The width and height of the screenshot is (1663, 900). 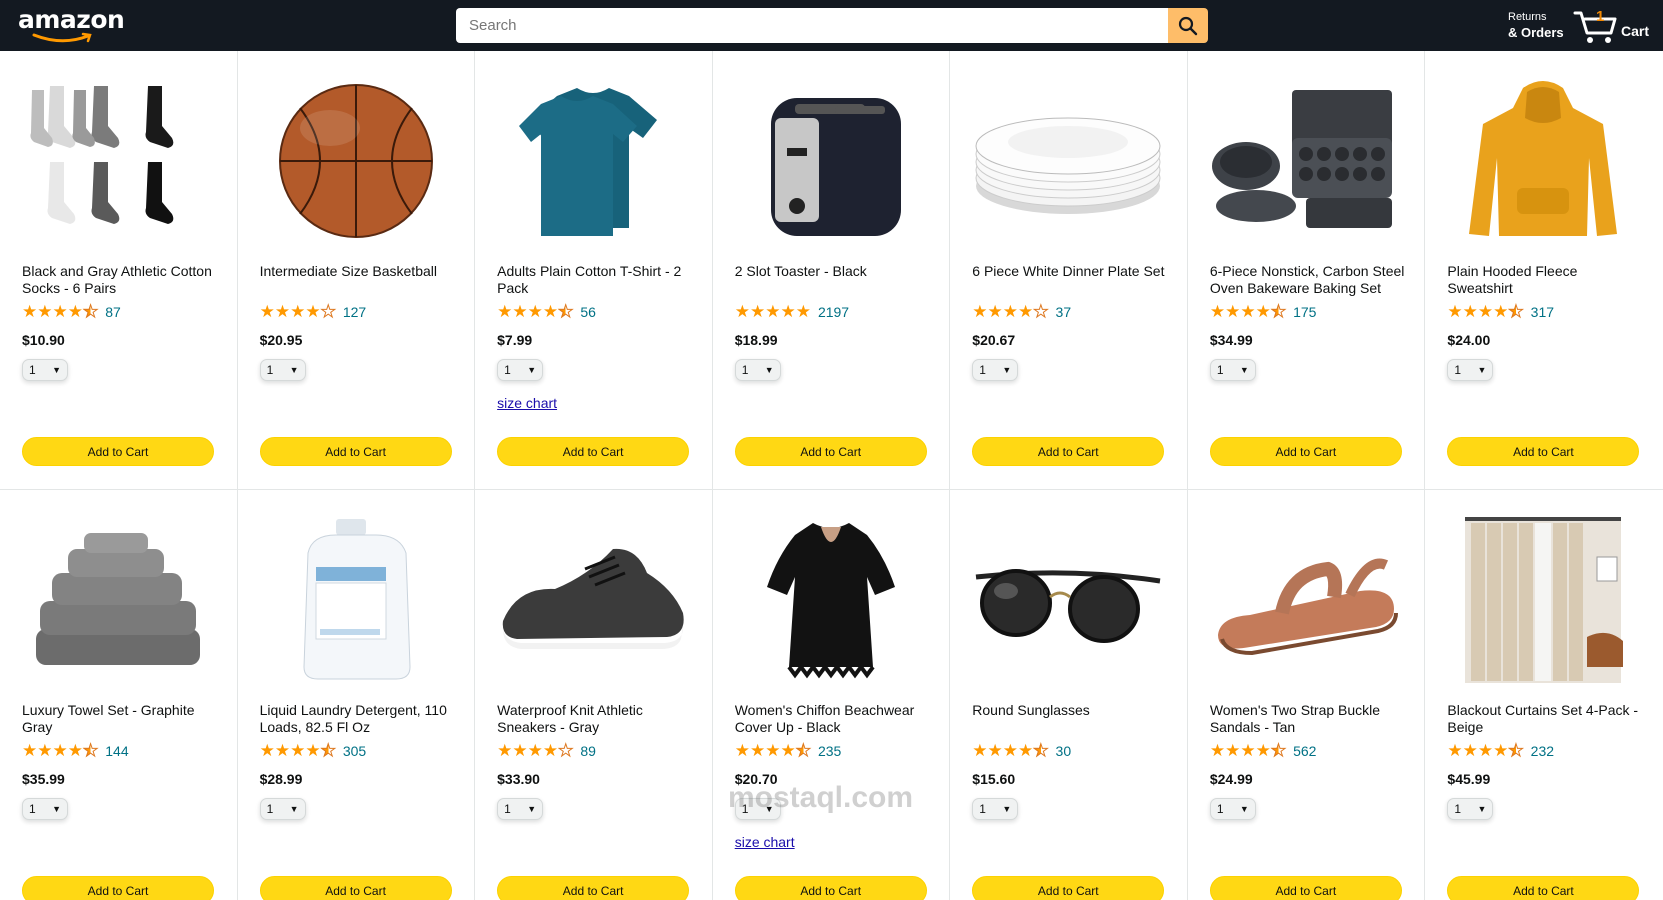 I want to click on coverup-image, so click(x=831, y=600).